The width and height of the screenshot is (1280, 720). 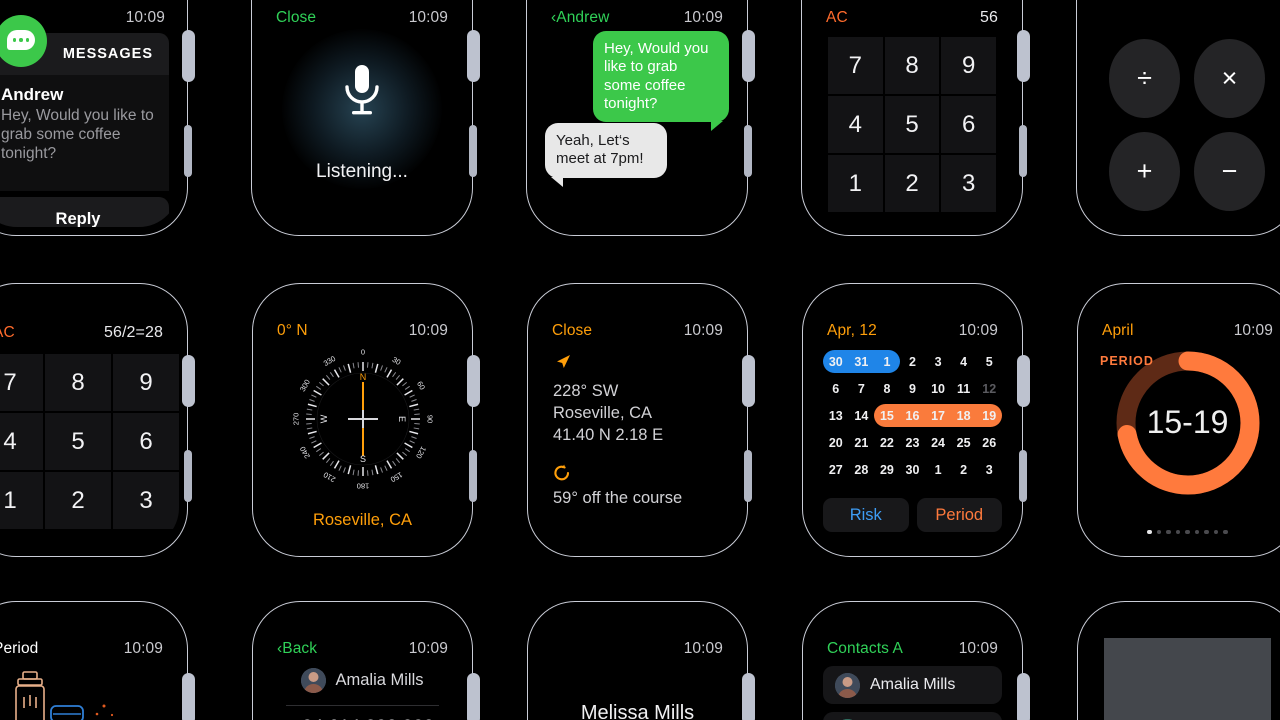 I want to click on minus-key: −, so click(x=1229, y=171).